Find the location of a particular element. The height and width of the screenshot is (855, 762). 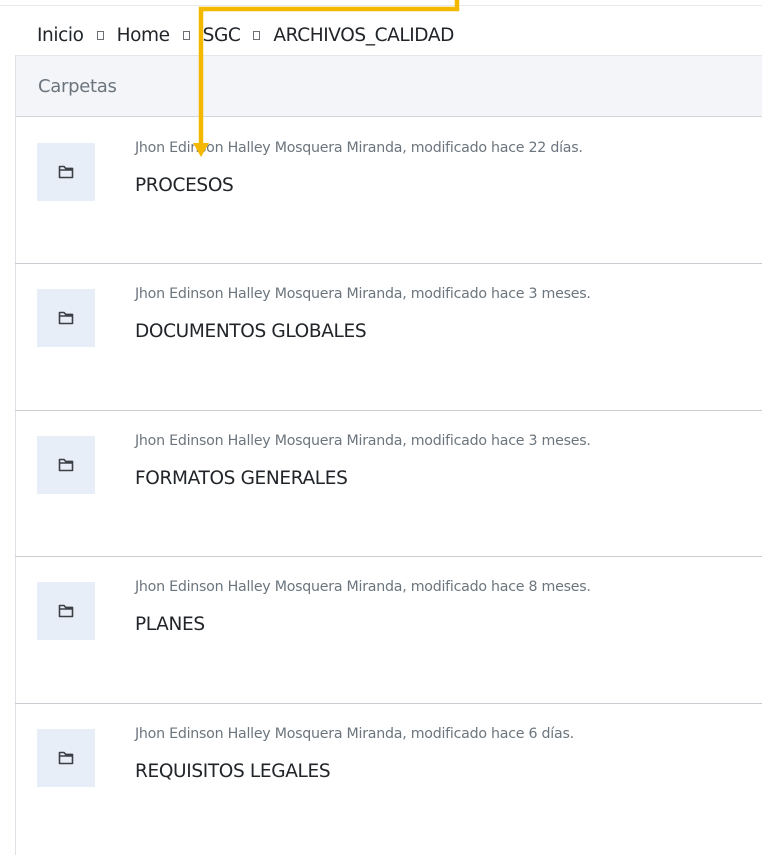

breadcrumb-sgc: SGC is located at coordinates (222, 35).